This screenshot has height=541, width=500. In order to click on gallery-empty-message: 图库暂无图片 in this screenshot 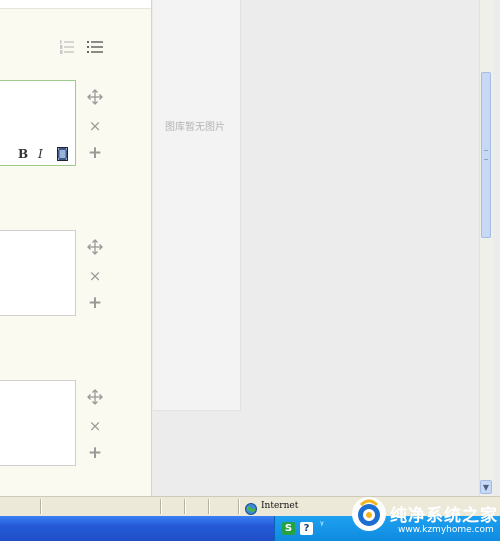, I will do `click(195, 127)`.